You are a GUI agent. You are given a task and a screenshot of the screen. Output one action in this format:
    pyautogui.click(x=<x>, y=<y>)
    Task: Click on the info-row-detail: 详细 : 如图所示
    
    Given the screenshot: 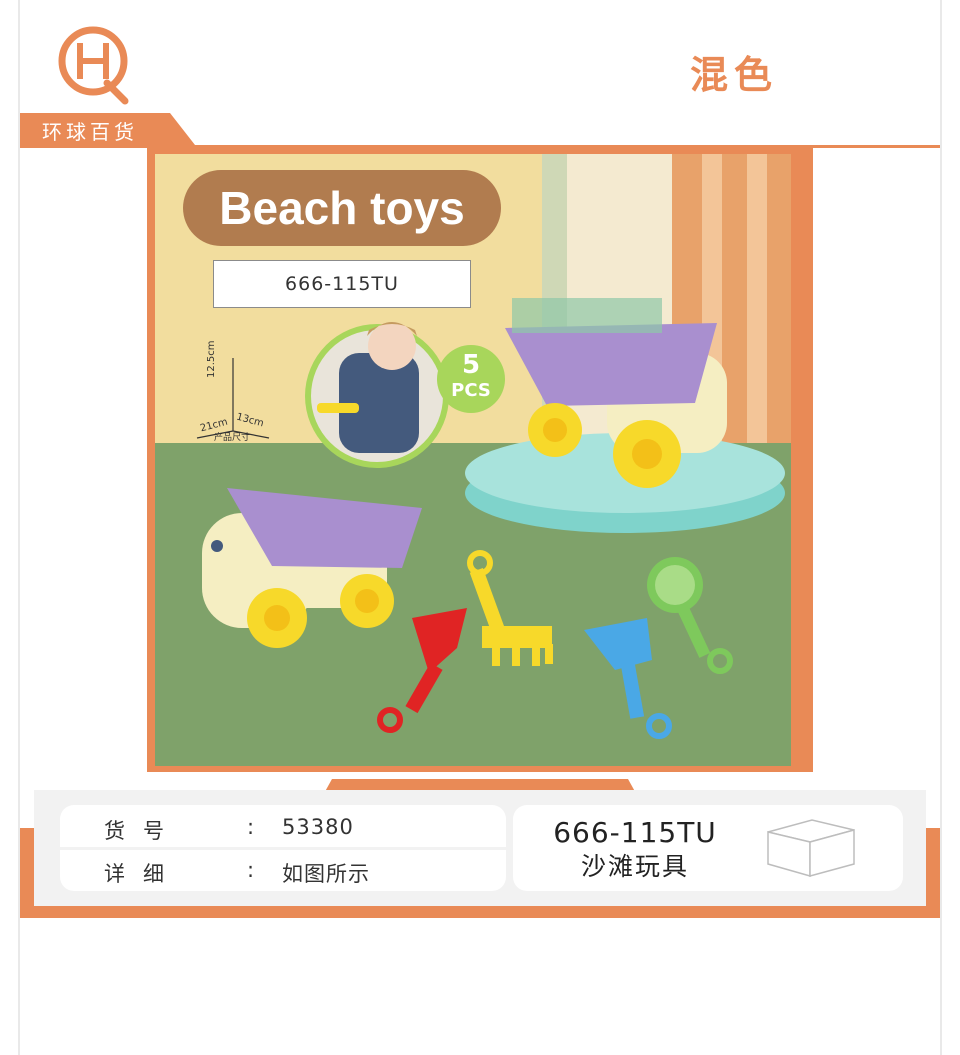 What is the action you would take?
    pyautogui.click(x=283, y=871)
    